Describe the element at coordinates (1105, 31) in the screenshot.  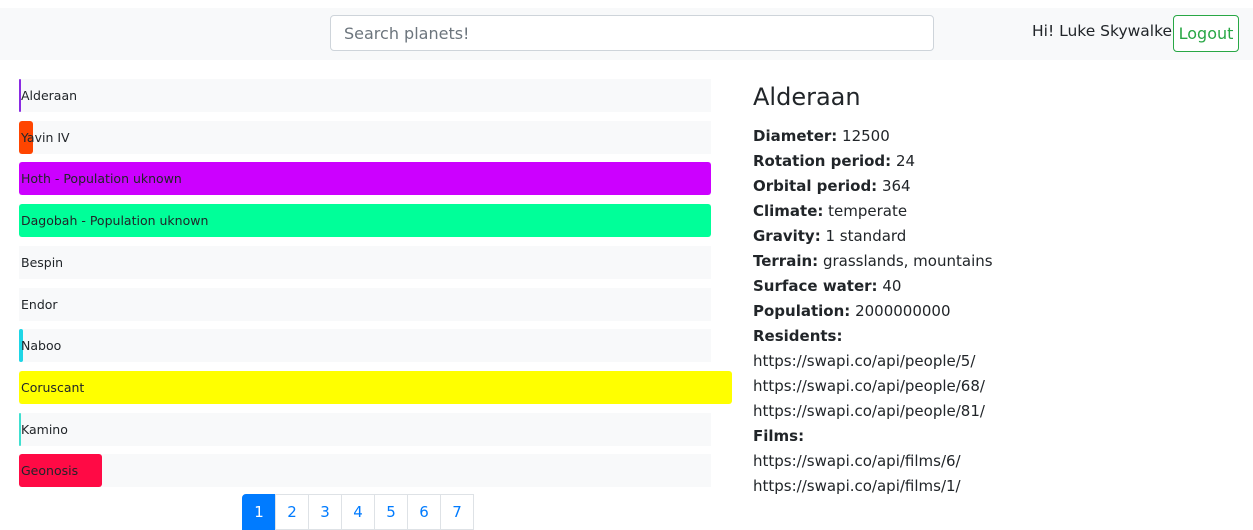
I see `greeting-text: Hi! Luke Skywalker` at that location.